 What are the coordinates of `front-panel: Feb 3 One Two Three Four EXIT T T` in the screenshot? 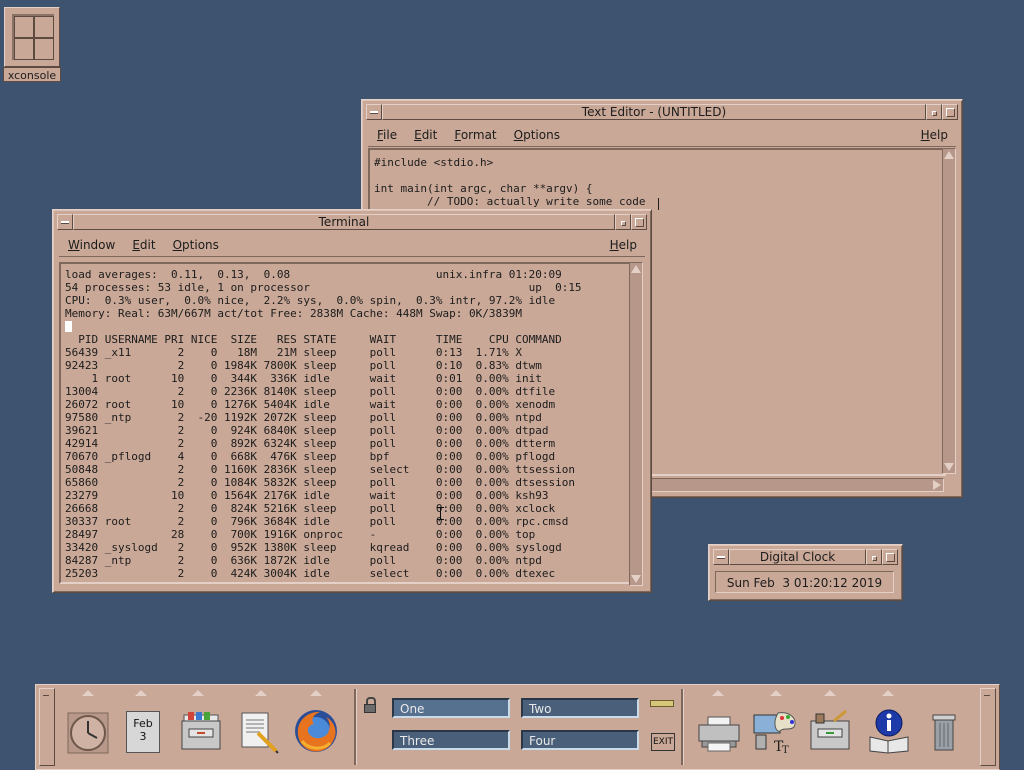 It's located at (517, 727).